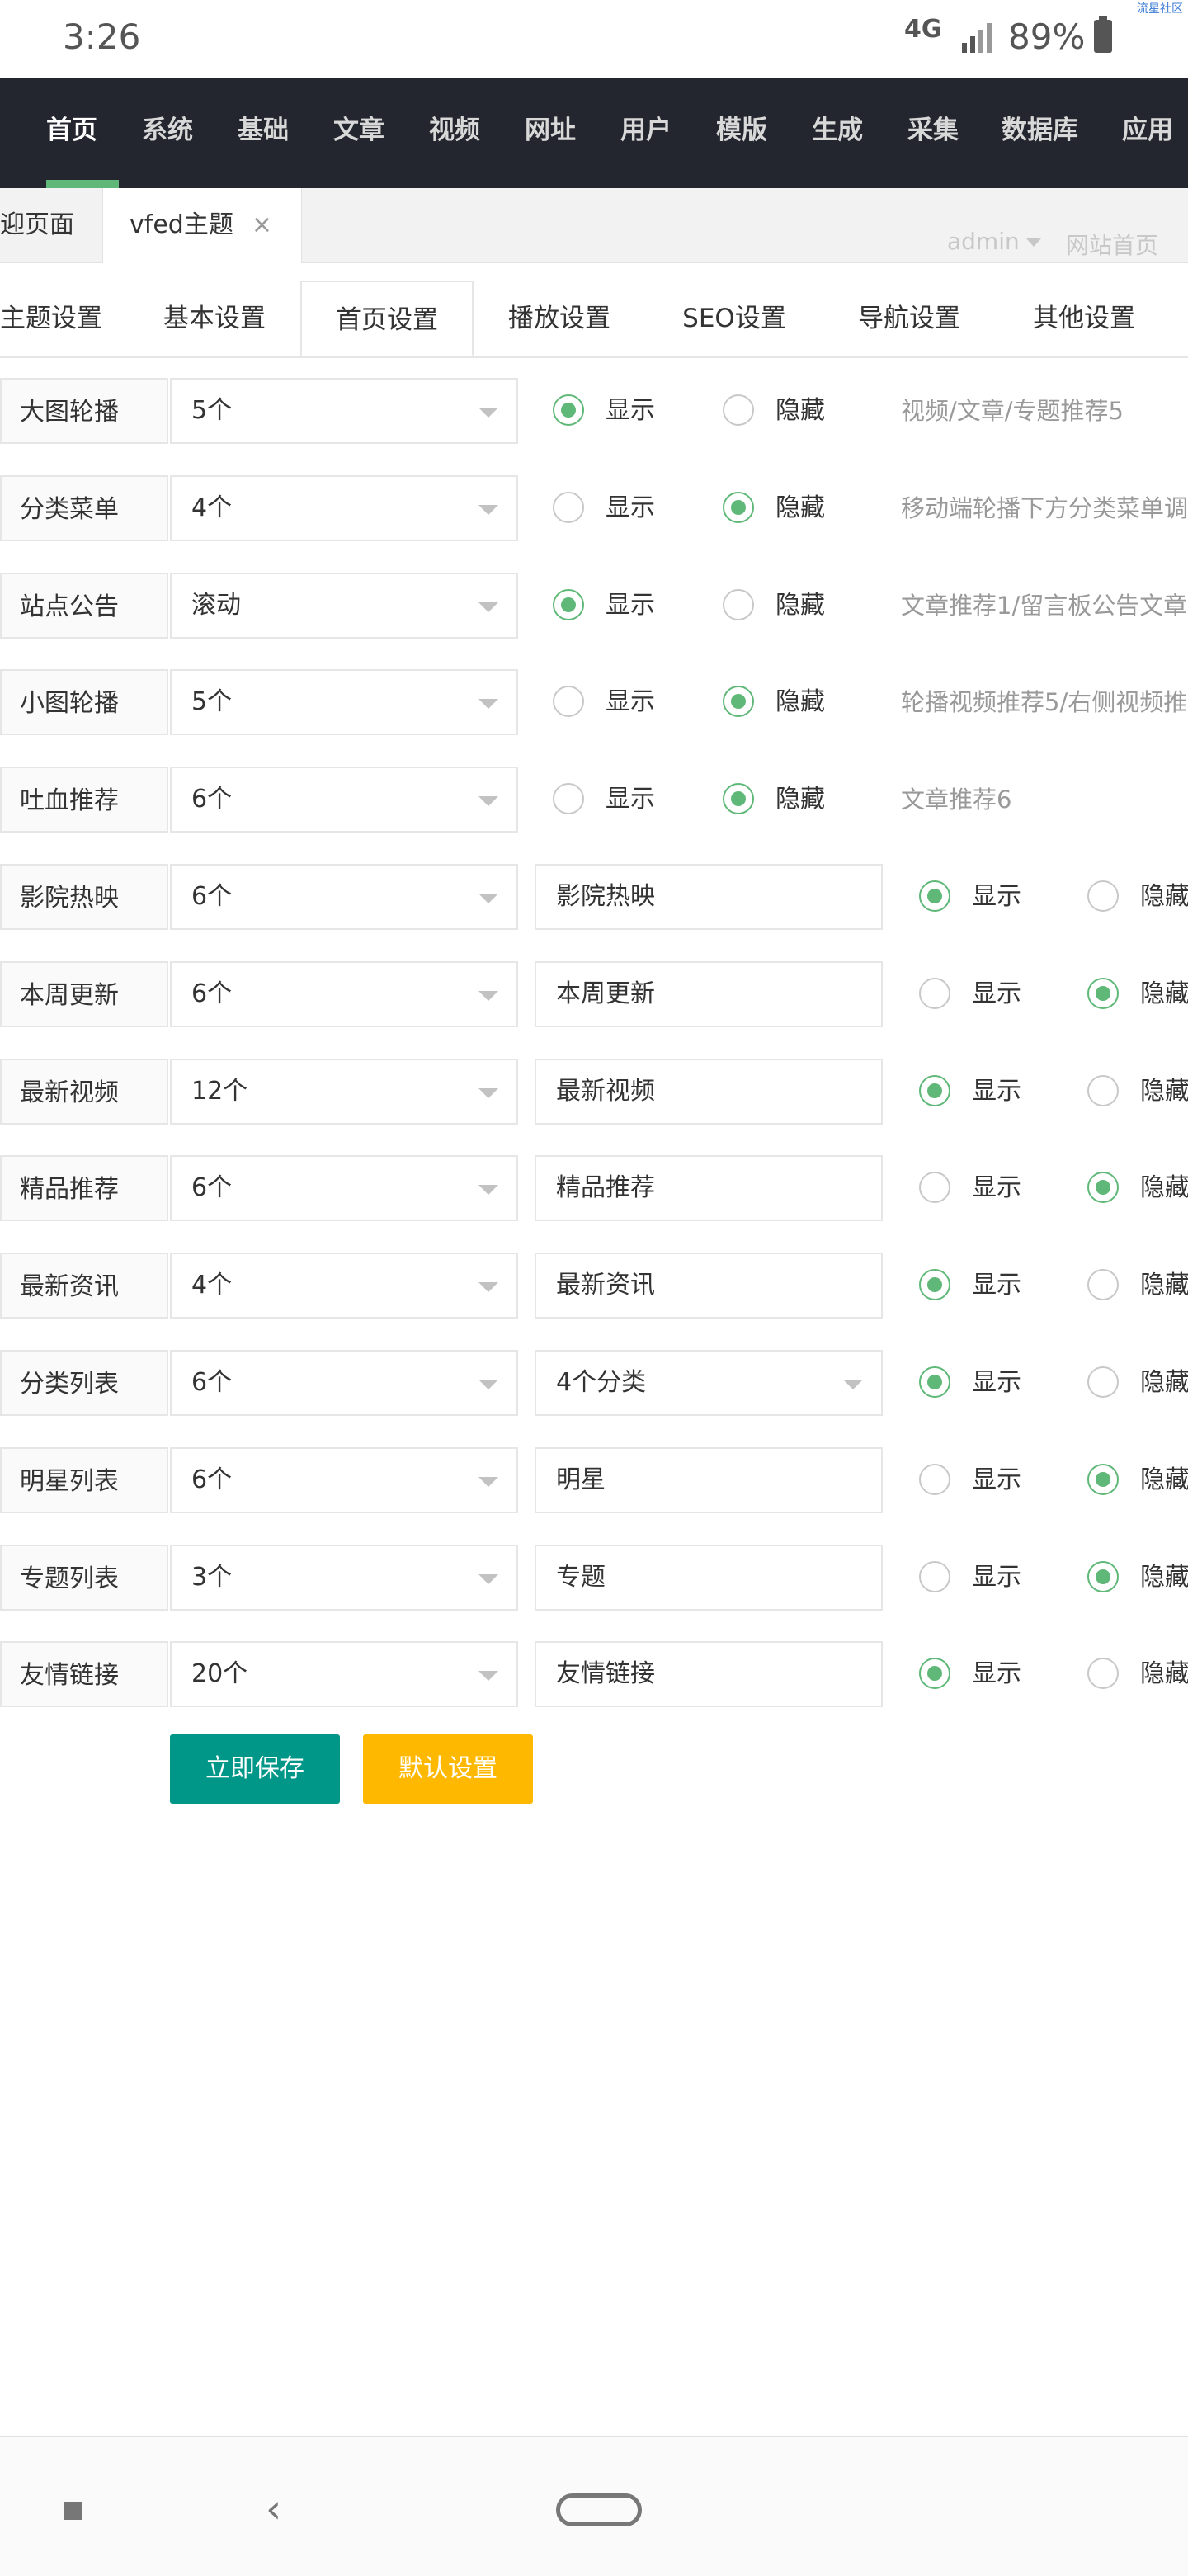 Image resolution: width=1188 pixels, height=2576 pixels. Describe the element at coordinates (994, 242) in the screenshot. I see `user-menu: admin` at that location.